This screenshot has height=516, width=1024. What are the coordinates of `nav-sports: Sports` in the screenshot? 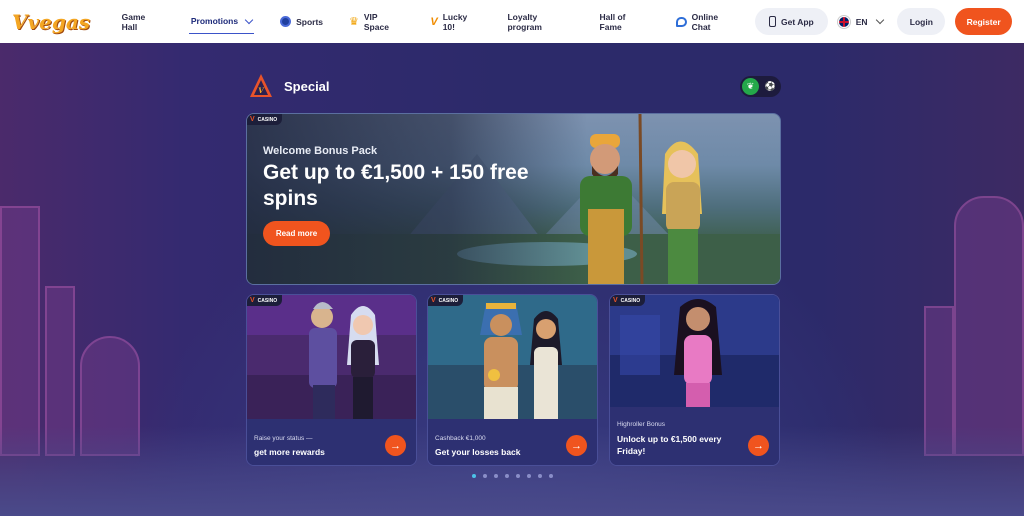 It's located at (301, 22).